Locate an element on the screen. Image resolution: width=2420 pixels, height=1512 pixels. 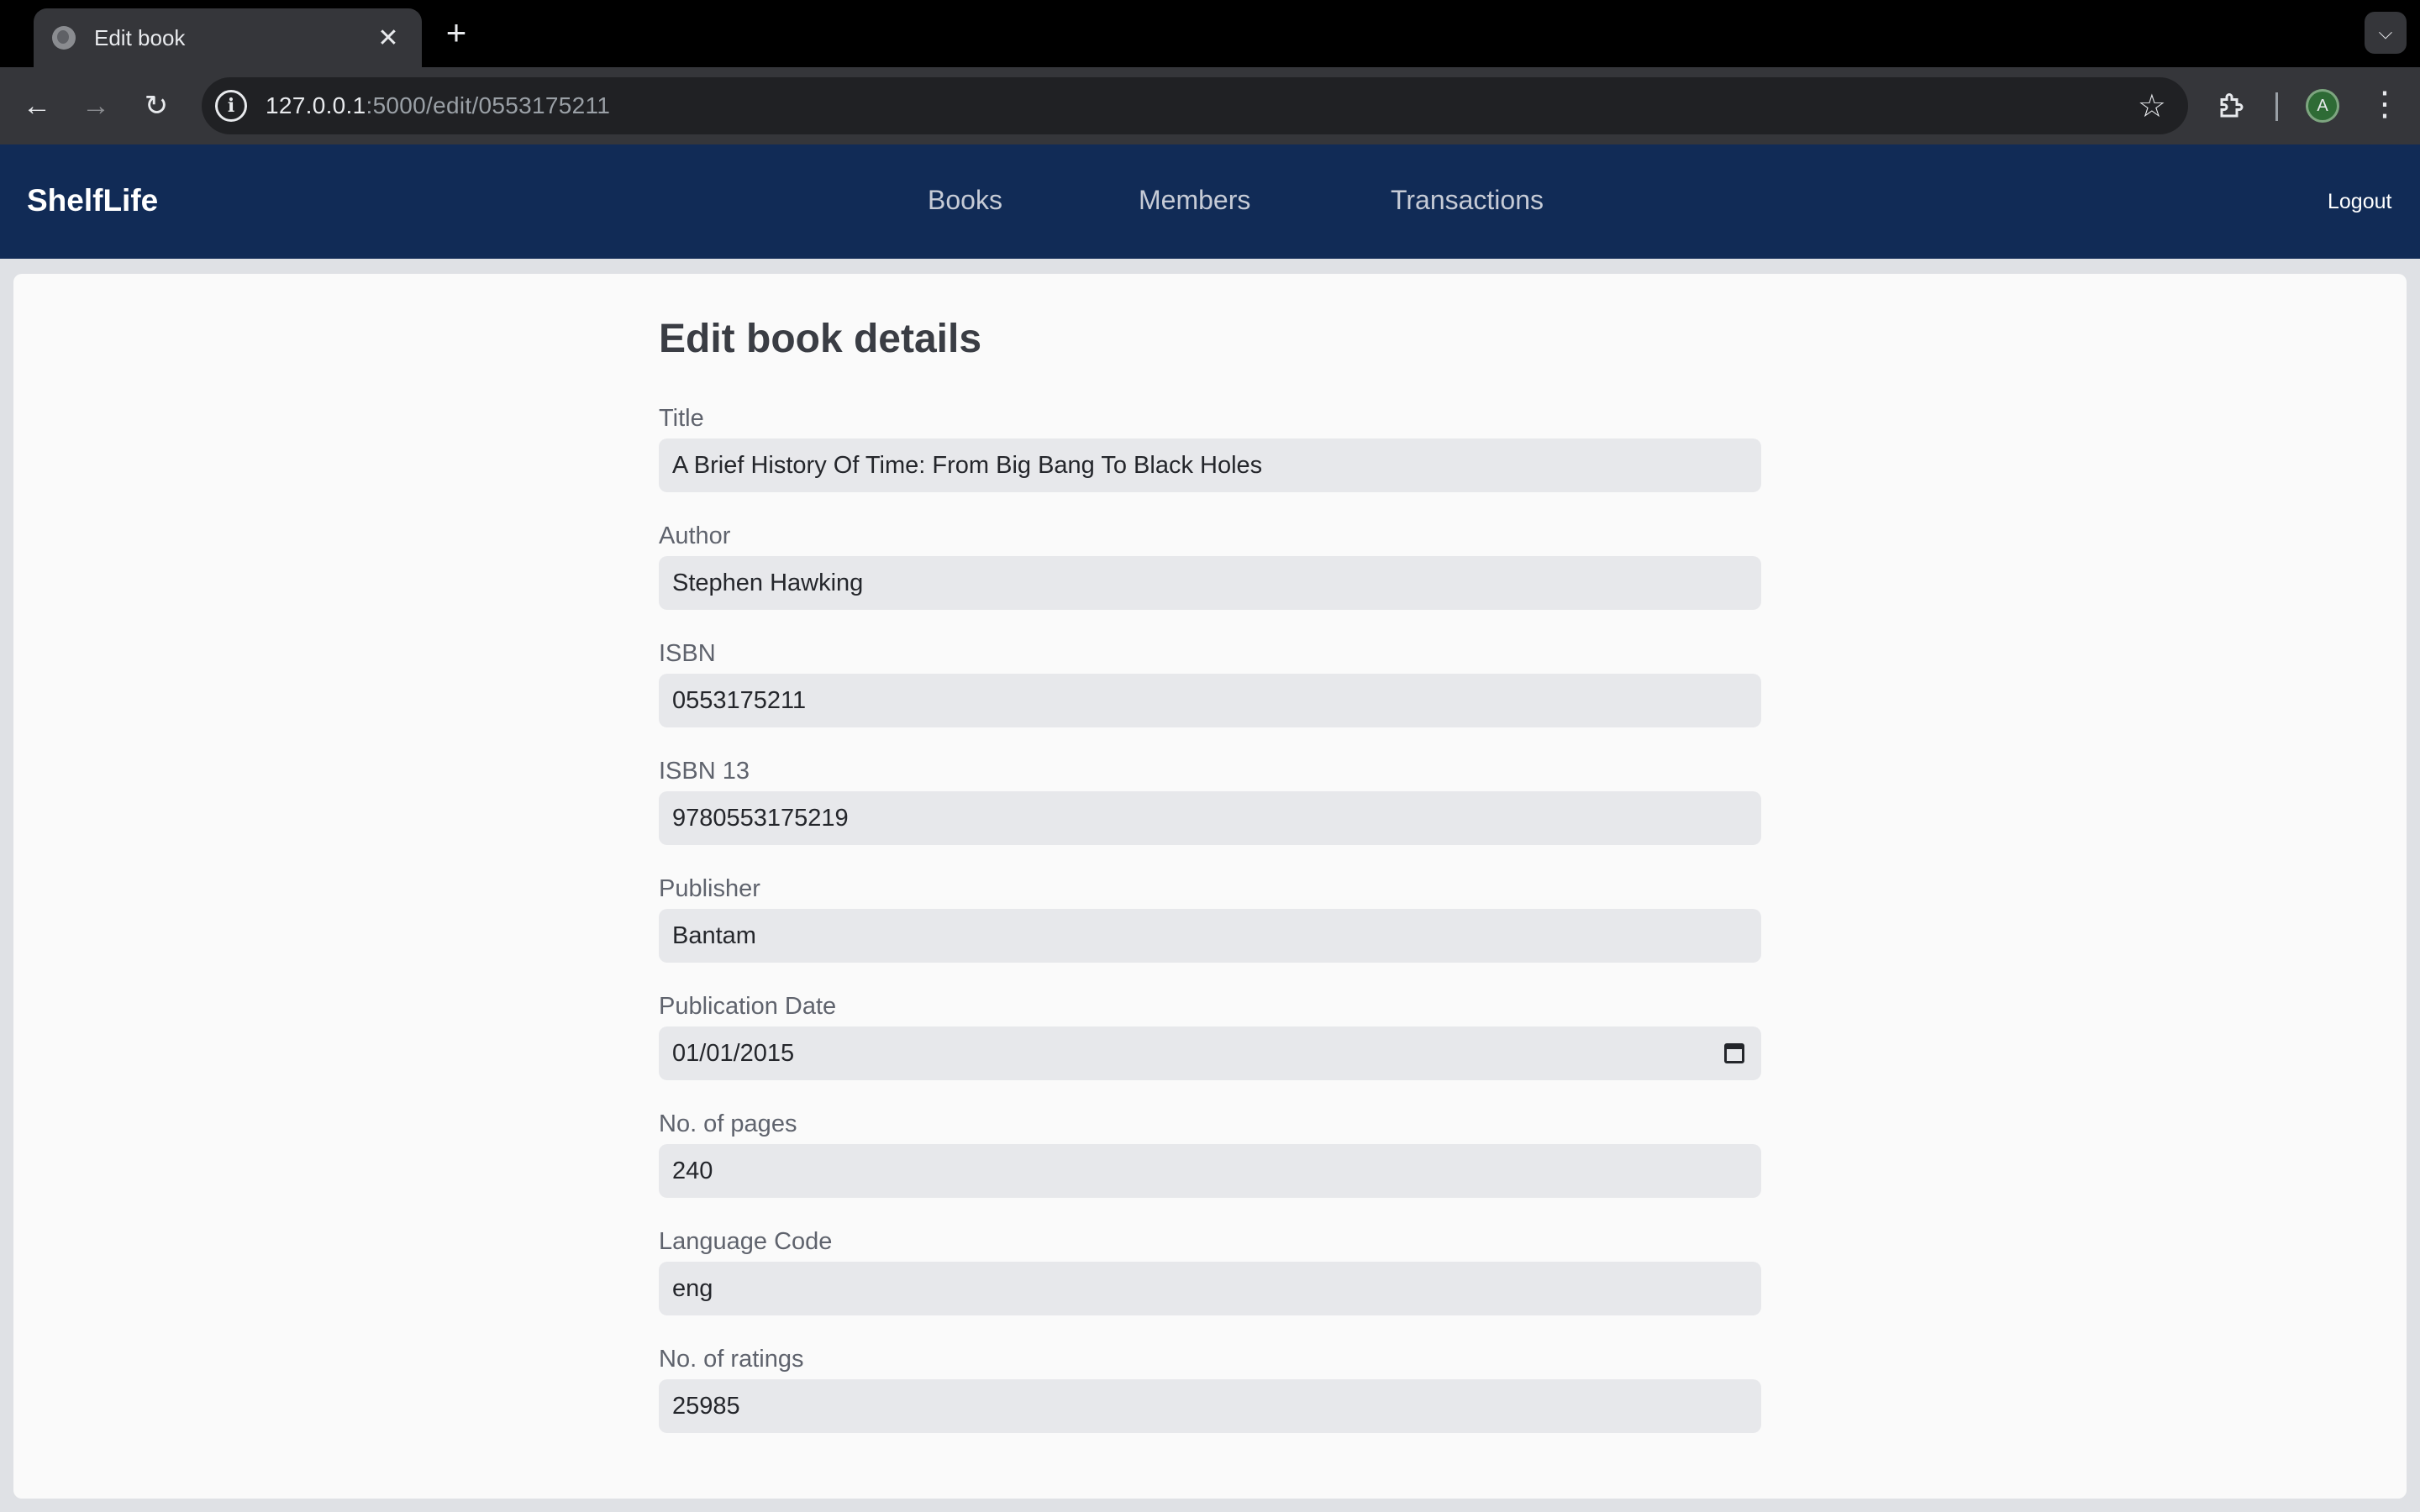
field-ratings: No. of ratings 25985 is located at coordinates (1217, 1403).